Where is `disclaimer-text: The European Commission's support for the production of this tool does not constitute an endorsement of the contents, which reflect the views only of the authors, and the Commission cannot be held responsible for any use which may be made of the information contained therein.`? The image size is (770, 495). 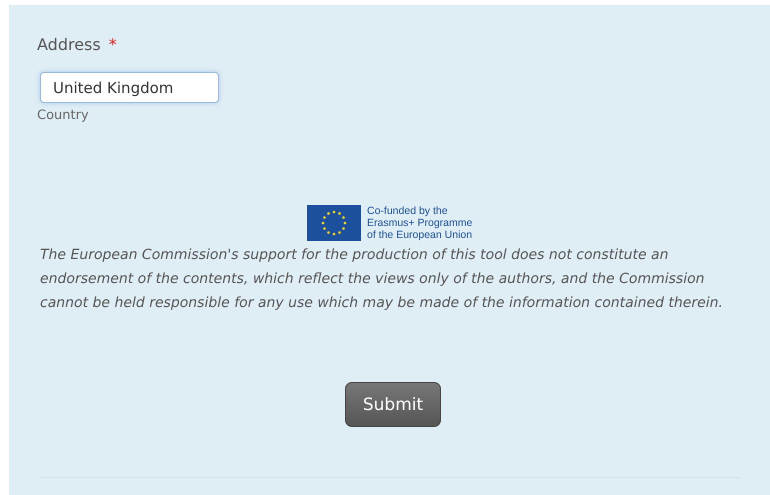 disclaimer-text: The European Commission's support for the production of this tool does not constitute an endorsement of the contents, which reflect the views only of the authors, and the Commission cannot be held responsible for any use which may be made of the information contained therein. is located at coordinates (382, 279).